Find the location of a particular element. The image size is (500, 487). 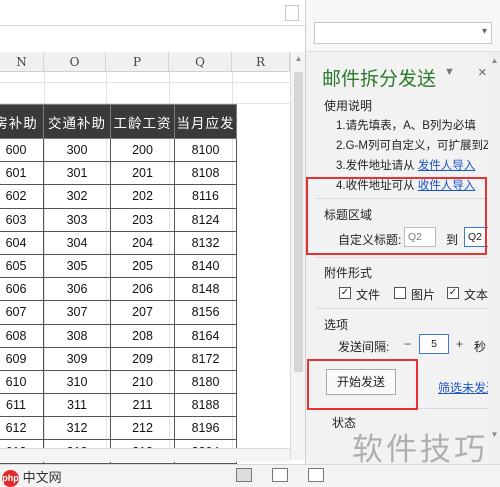

table-cell: 204 is located at coordinates (142, 242).